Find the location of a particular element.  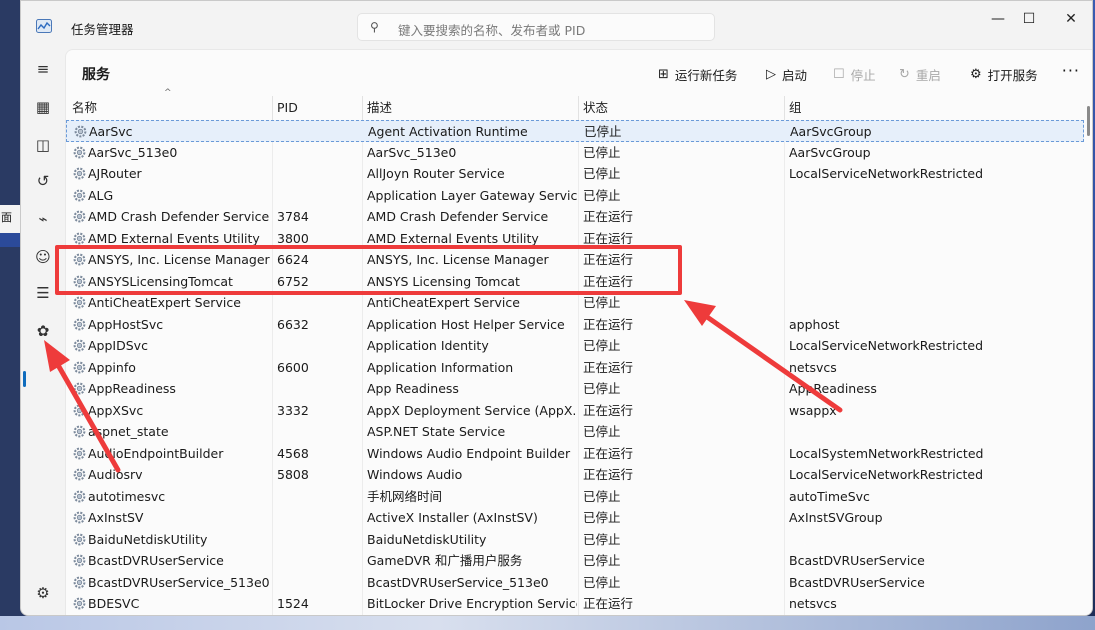

startup-apps-icon: ⌁ is located at coordinates (43, 219).